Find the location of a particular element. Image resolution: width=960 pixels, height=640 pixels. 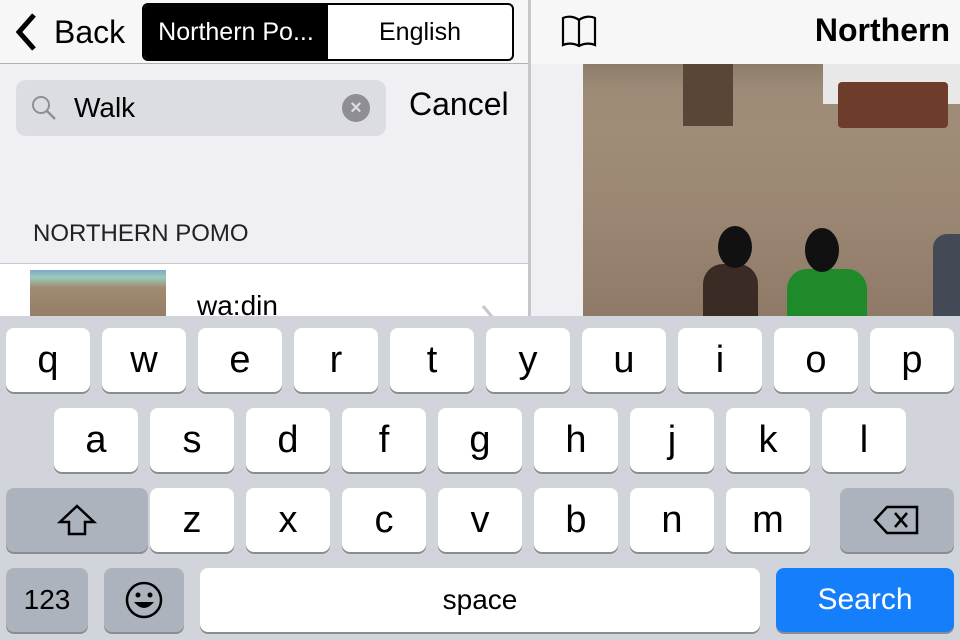

key-d: d is located at coordinates (288, 440).